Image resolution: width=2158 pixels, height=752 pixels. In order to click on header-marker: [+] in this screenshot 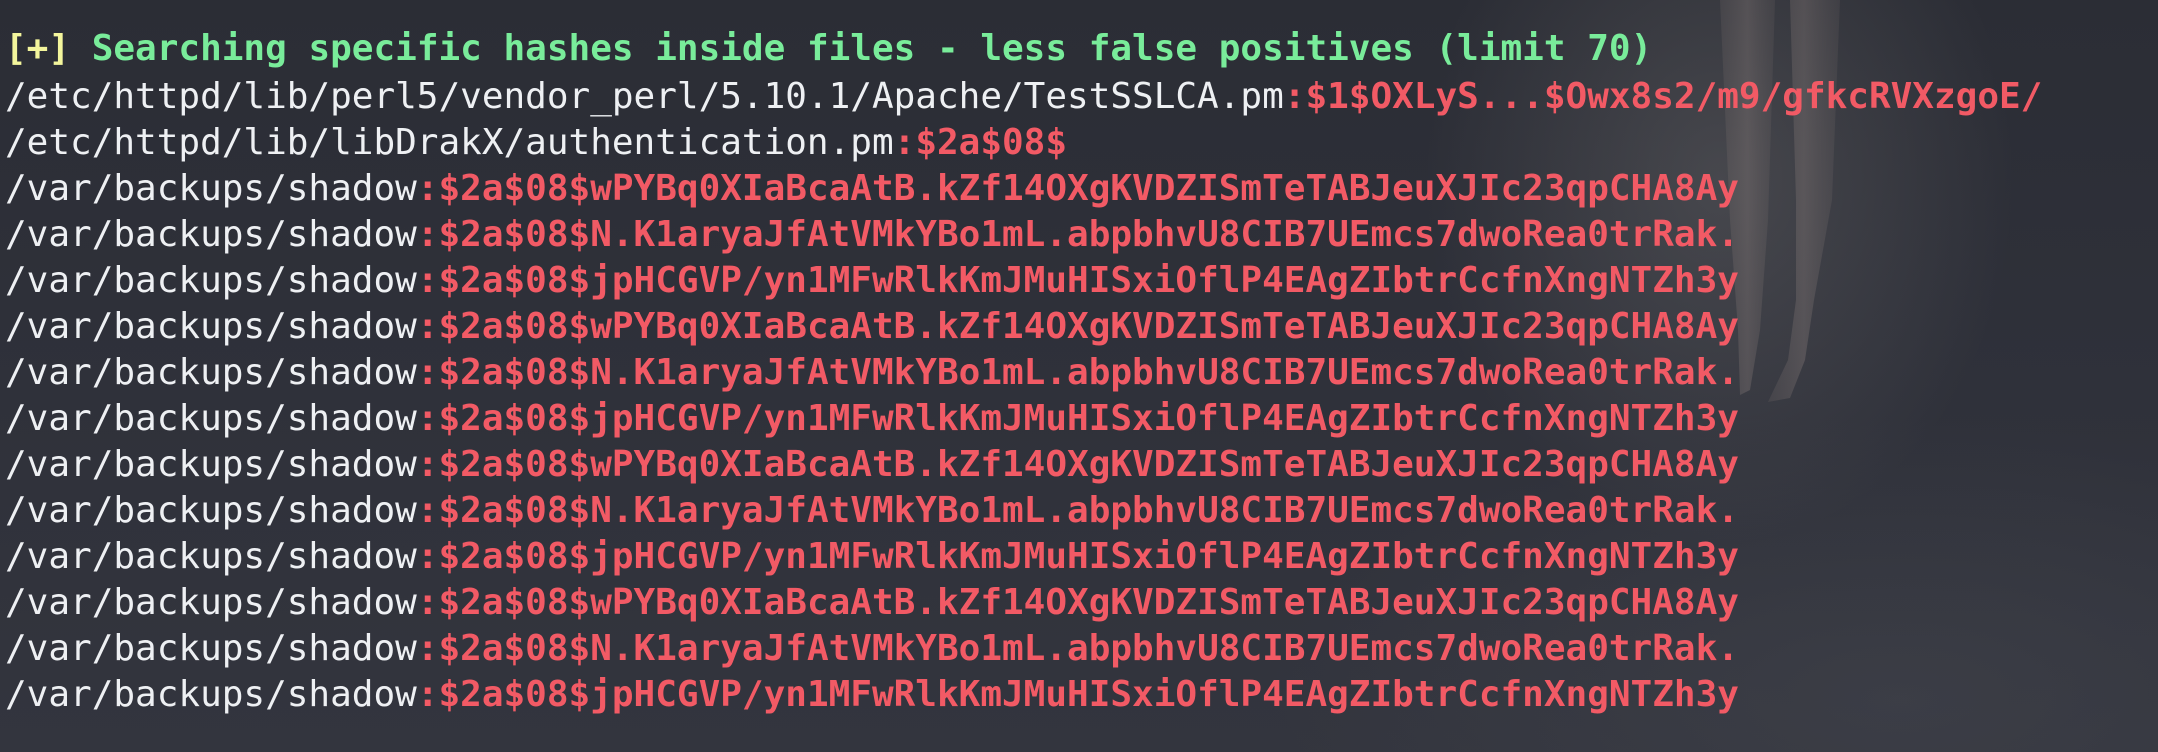, I will do `click(38, 48)`.